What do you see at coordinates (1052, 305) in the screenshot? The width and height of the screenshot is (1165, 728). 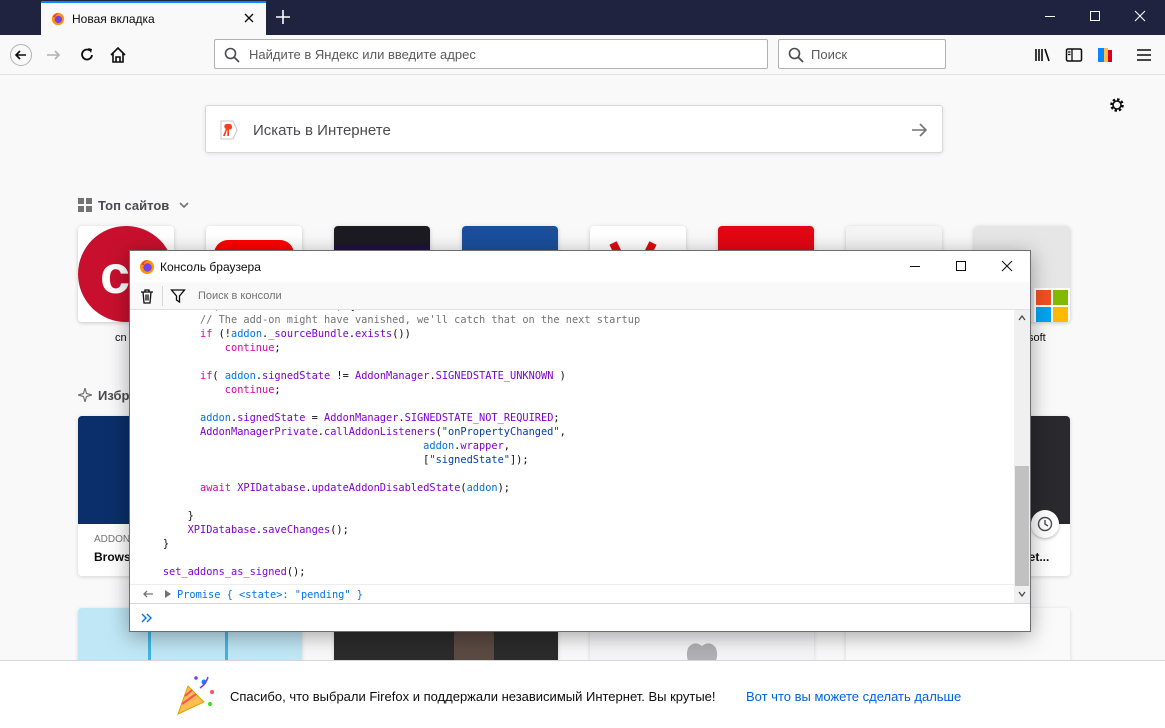 I see `microsoft-logo-icon` at bounding box center [1052, 305].